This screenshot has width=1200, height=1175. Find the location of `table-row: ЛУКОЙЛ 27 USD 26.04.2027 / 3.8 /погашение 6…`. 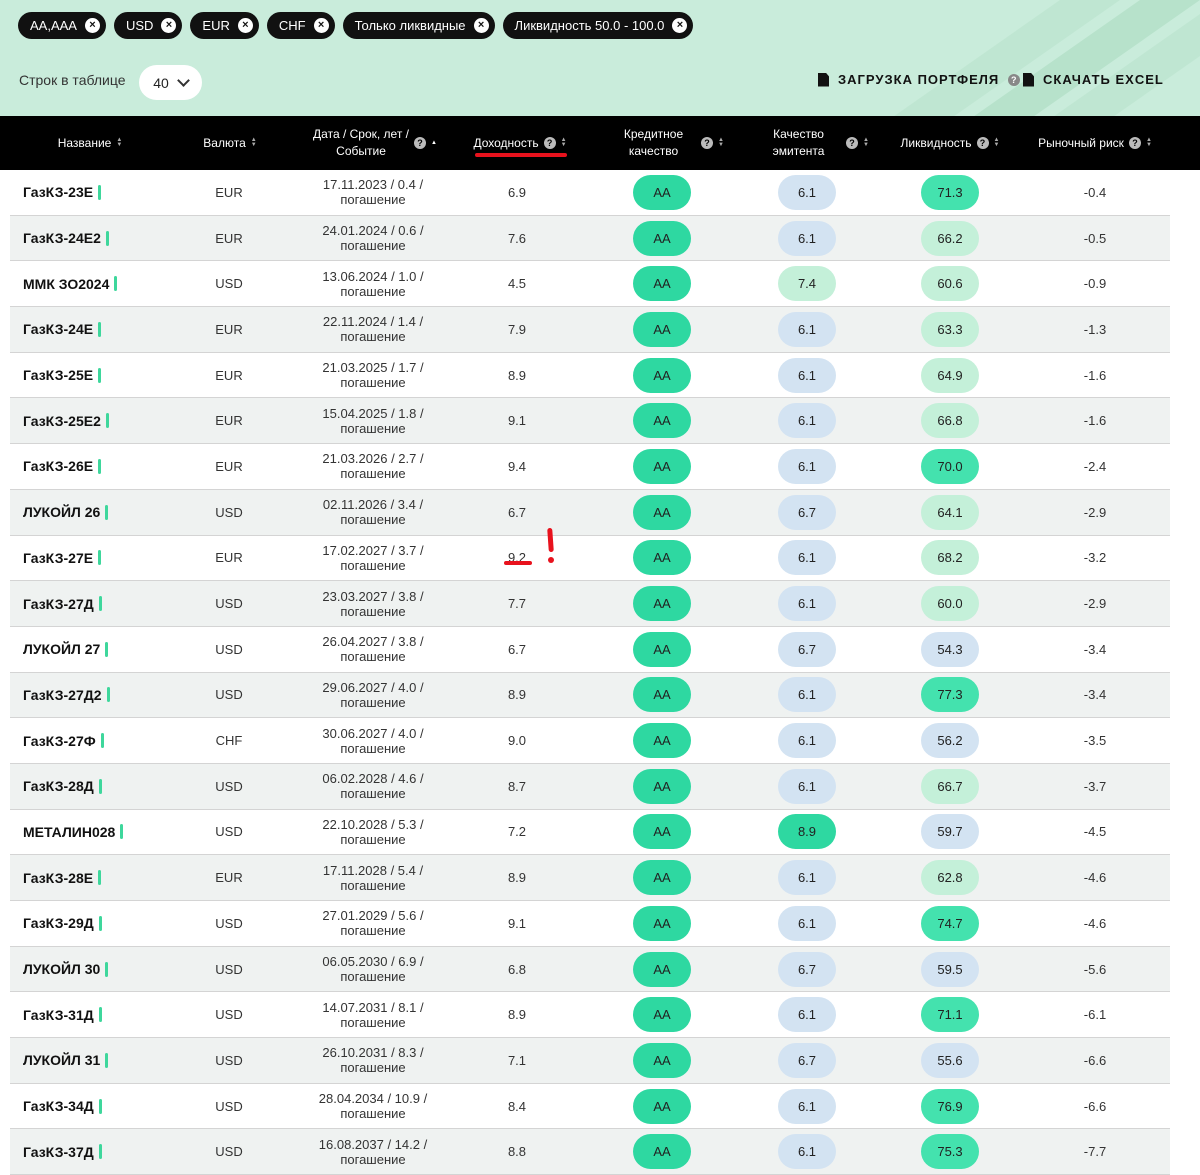

table-row: ЛУКОЙЛ 27 USD 26.04.2027 / 3.8 /погашение 6… is located at coordinates (590, 650).